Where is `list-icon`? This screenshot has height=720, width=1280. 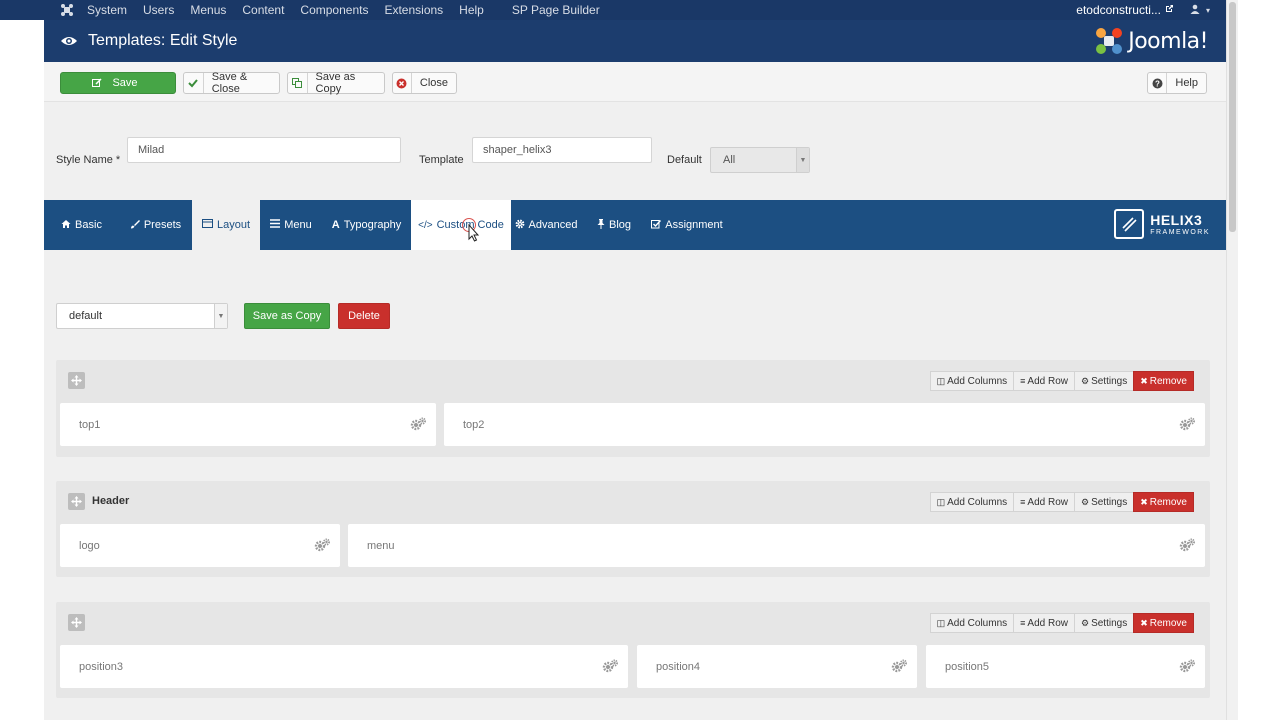
list-icon is located at coordinates (275, 225).